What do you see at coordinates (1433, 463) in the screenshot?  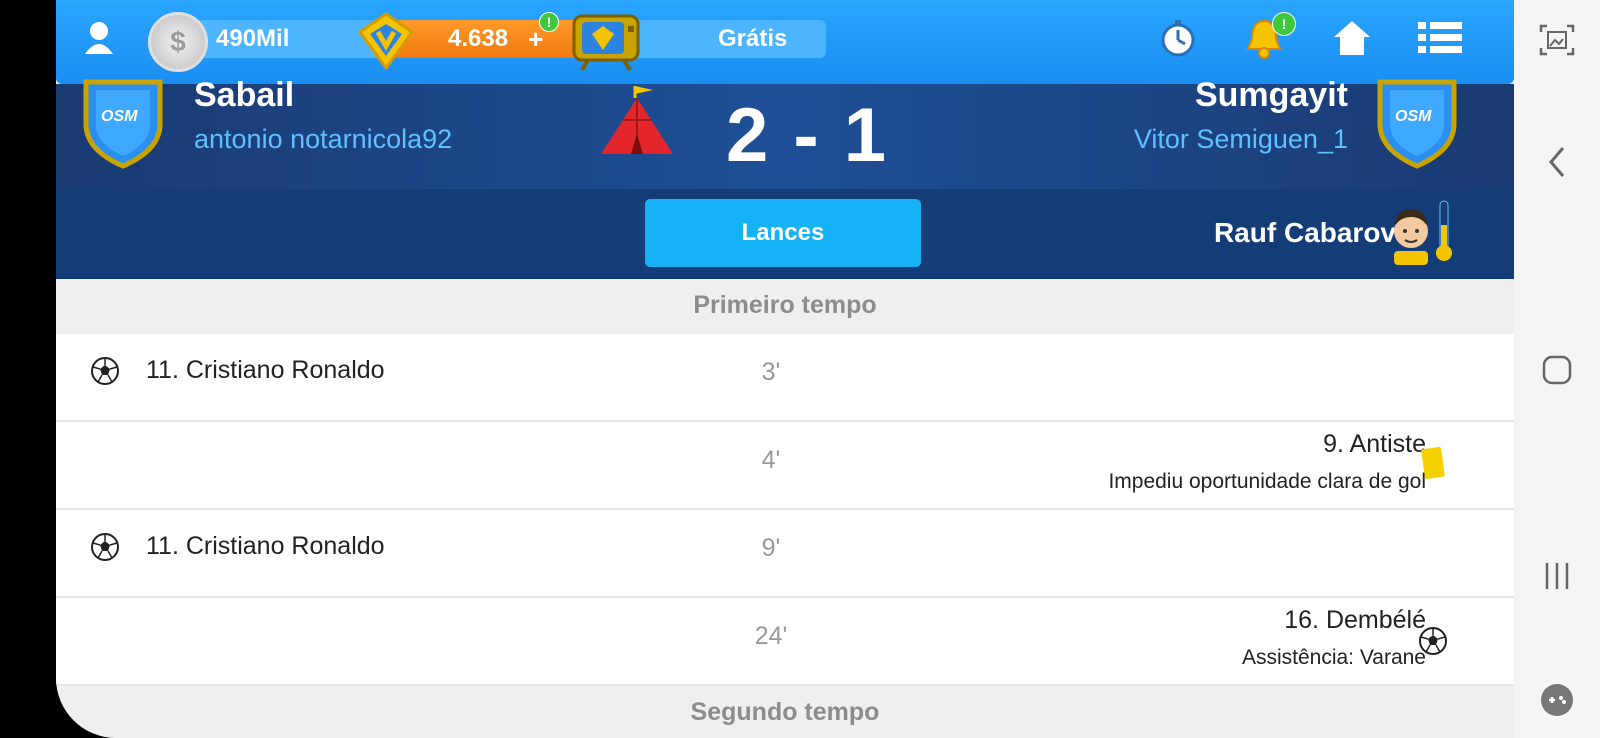 I see `yellow-card-icon` at bounding box center [1433, 463].